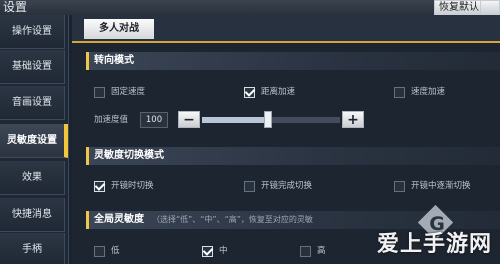  I want to click on option-label: 低, so click(115, 251).